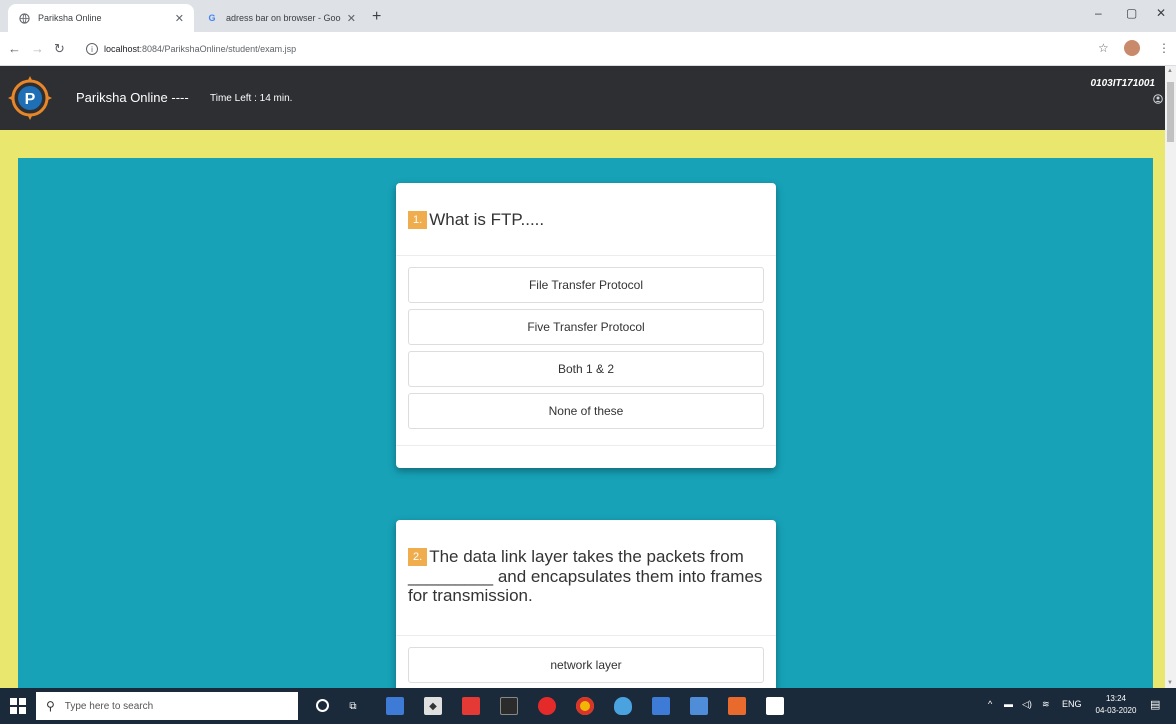 Image resolution: width=1176 pixels, height=724 pixels. I want to click on new-tab-button: +, so click(376, 17).